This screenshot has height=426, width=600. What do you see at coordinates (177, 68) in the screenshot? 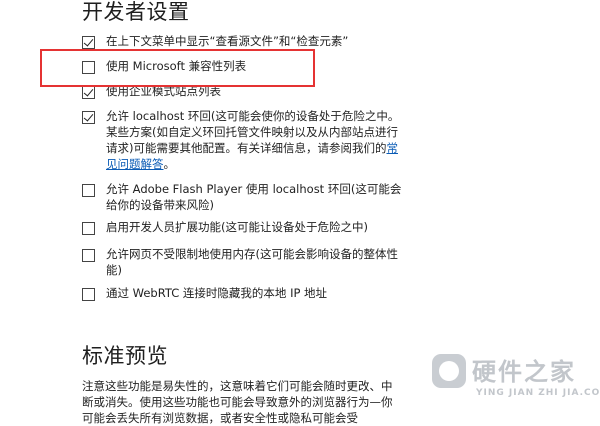
I see `highlight-annotation-box` at bounding box center [177, 68].